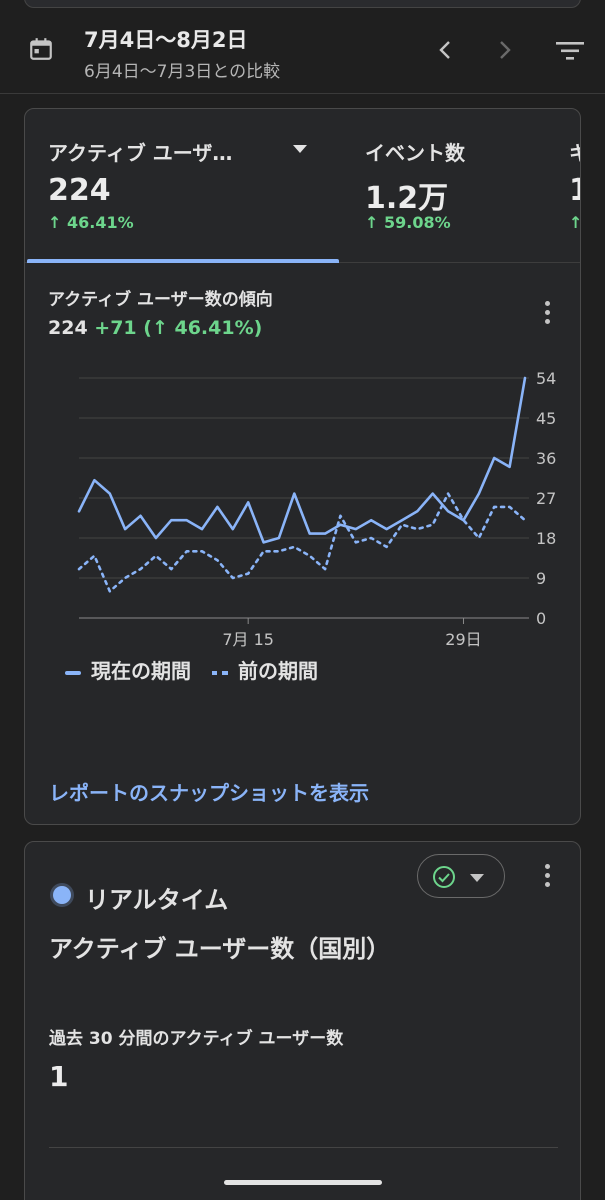 This screenshot has width=605, height=1200. What do you see at coordinates (574, 190) in the screenshot?
I see `tab-value: 1` at bounding box center [574, 190].